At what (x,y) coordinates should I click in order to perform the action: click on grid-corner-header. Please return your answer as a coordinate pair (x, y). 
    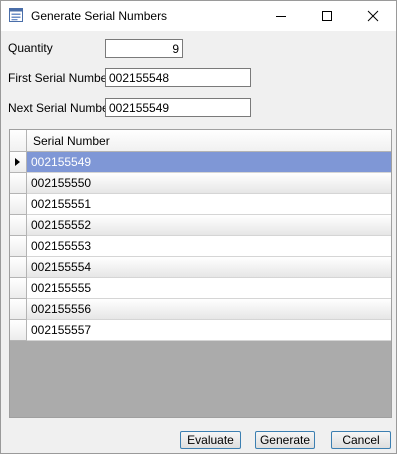
    Looking at the image, I should click on (18, 141).